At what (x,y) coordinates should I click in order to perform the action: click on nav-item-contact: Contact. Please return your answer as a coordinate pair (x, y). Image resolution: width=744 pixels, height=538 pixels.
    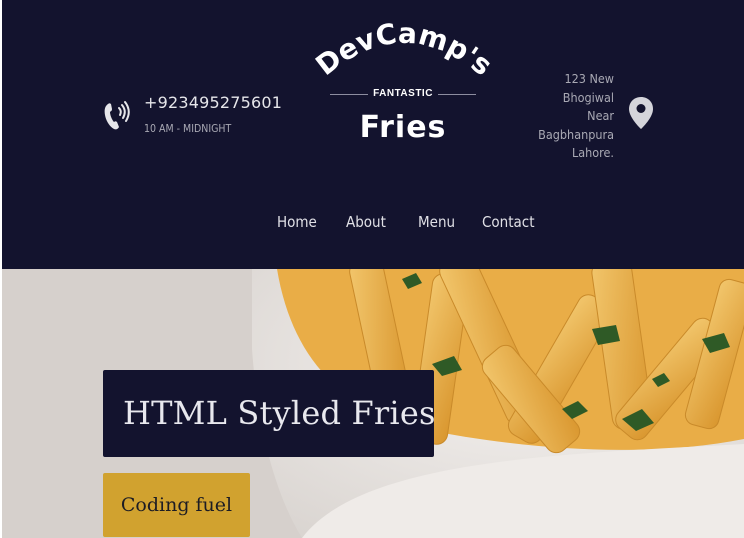
    Looking at the image, I should click on (508, 222).